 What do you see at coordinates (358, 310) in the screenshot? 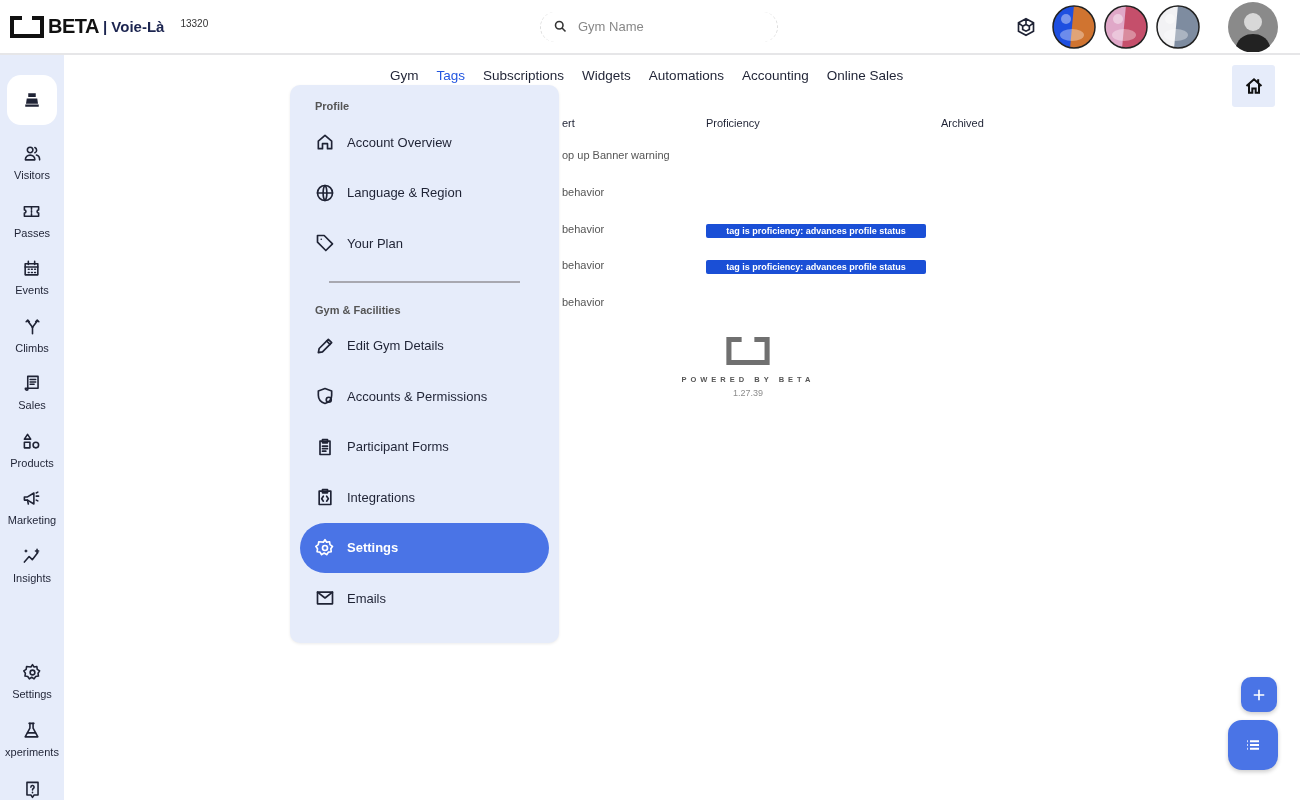
I see `section-title: Gym & Facilities` at bounding box center [358, 310].